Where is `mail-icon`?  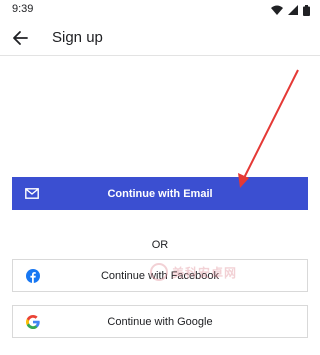 mail-icon is located at coordinates (32, 194).